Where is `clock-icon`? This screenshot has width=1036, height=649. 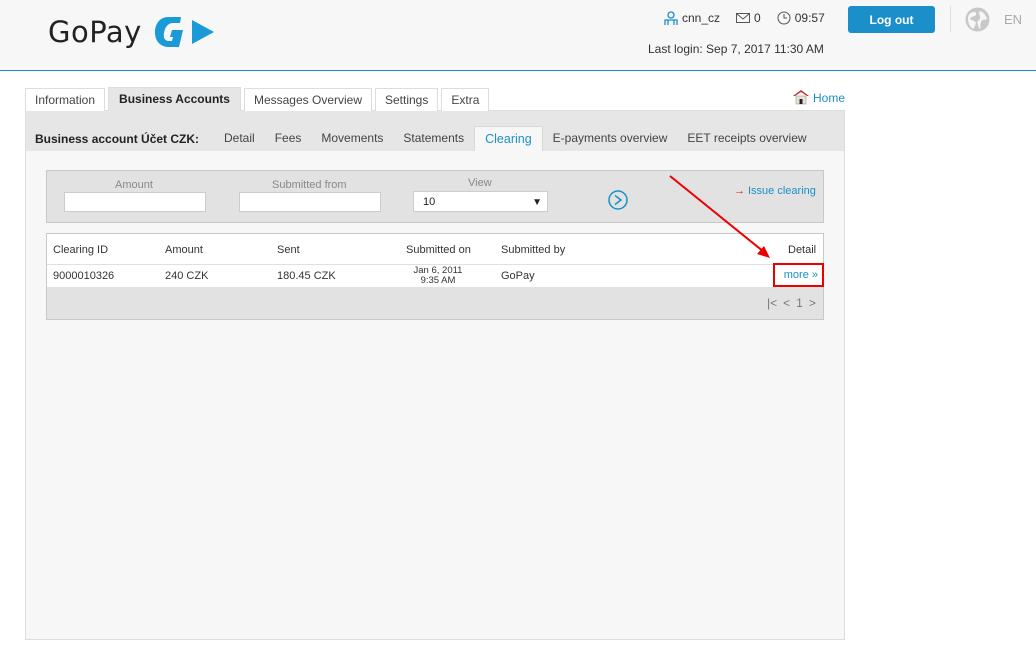
clock-icon is located at coordinates (784, 18).